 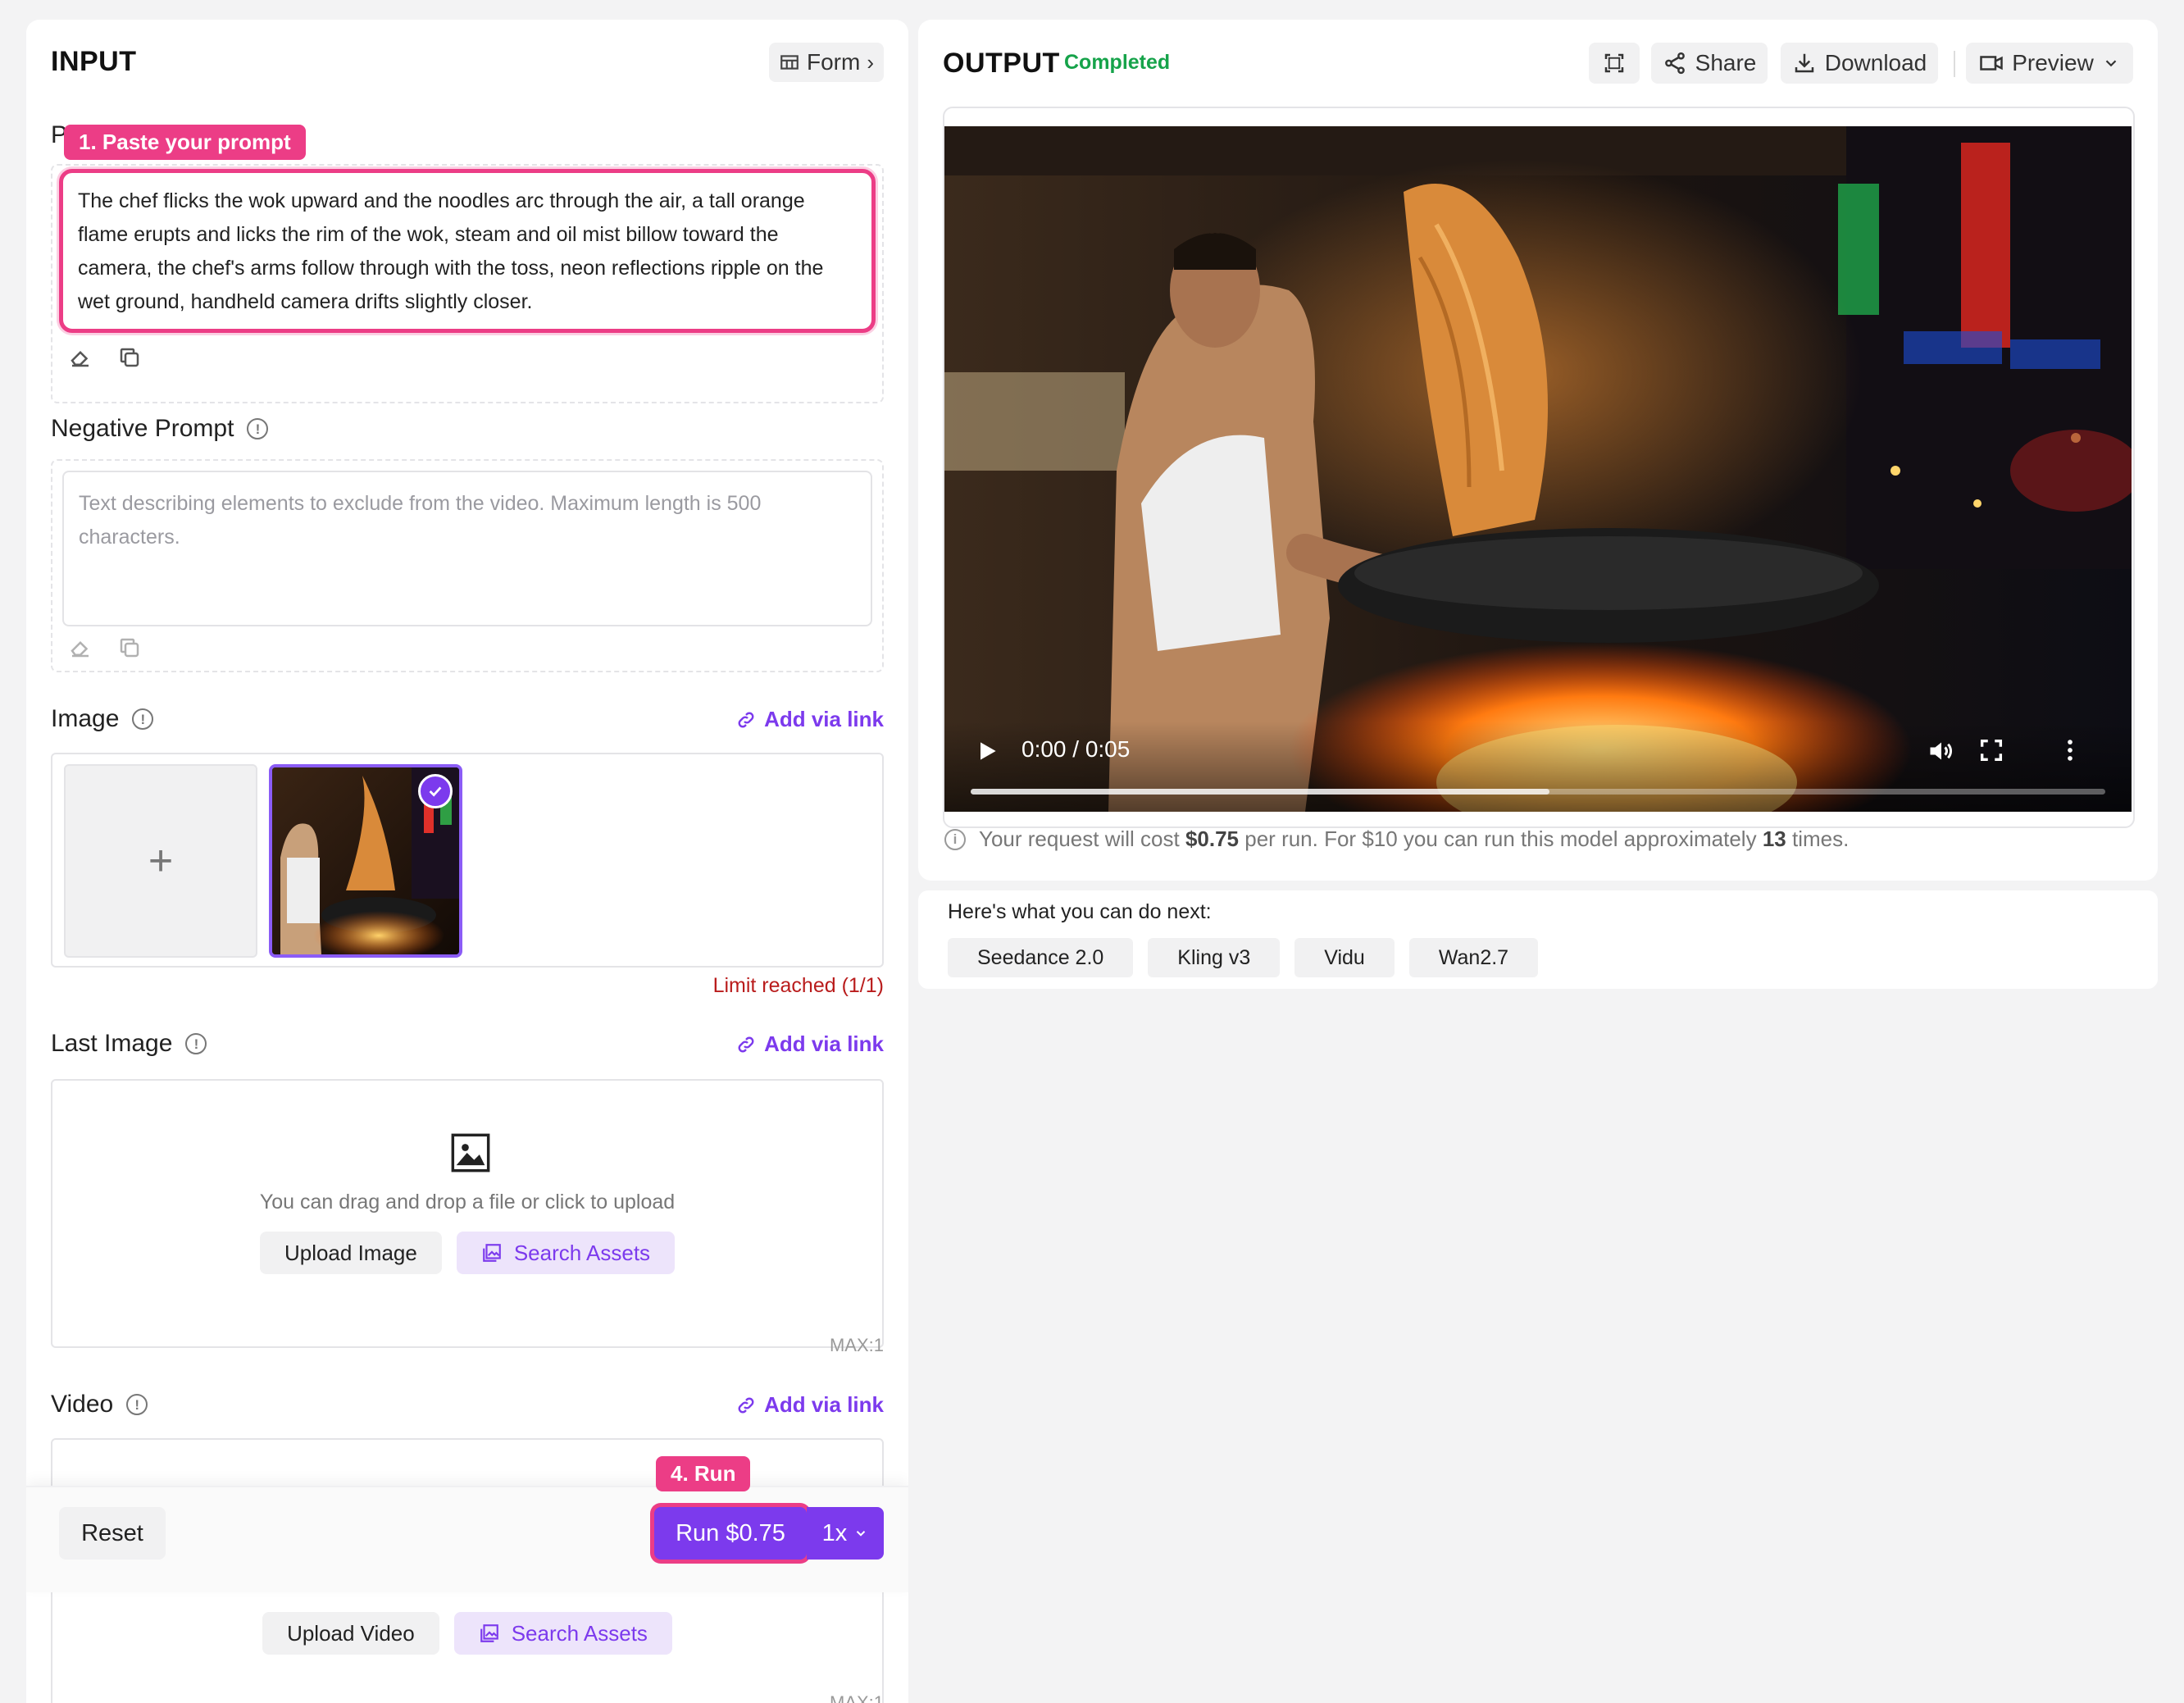 I want to click on step-badge-paste-prompt: 1. Paste your prompt, so click(x=185, y=142).